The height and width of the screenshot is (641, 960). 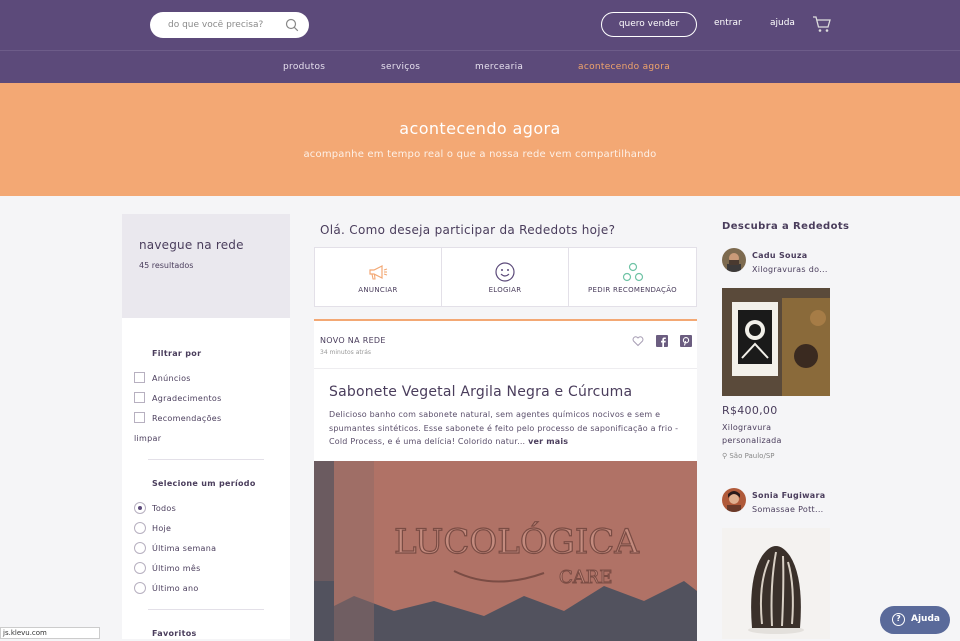 I want to click on nav-item-servicos: serviços, so click(x=400, y=67).